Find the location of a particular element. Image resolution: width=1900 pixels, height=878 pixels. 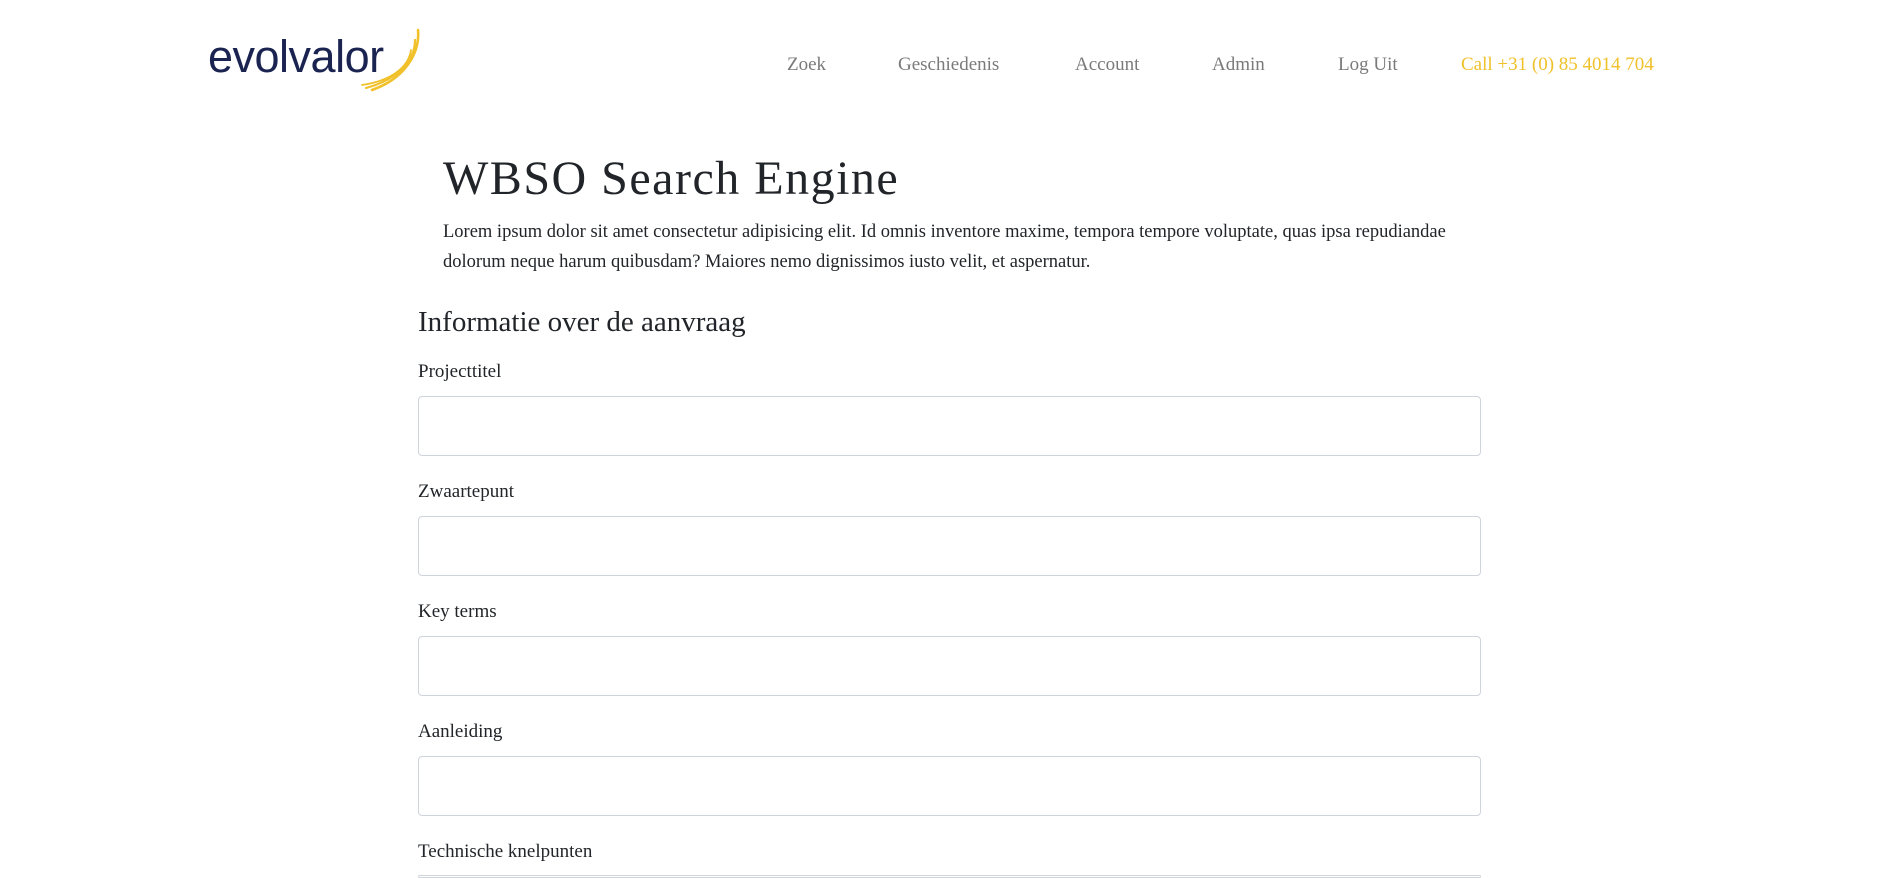

nav-item-geschiedenis: Geschiedenis is located at coordinates (948, 65).